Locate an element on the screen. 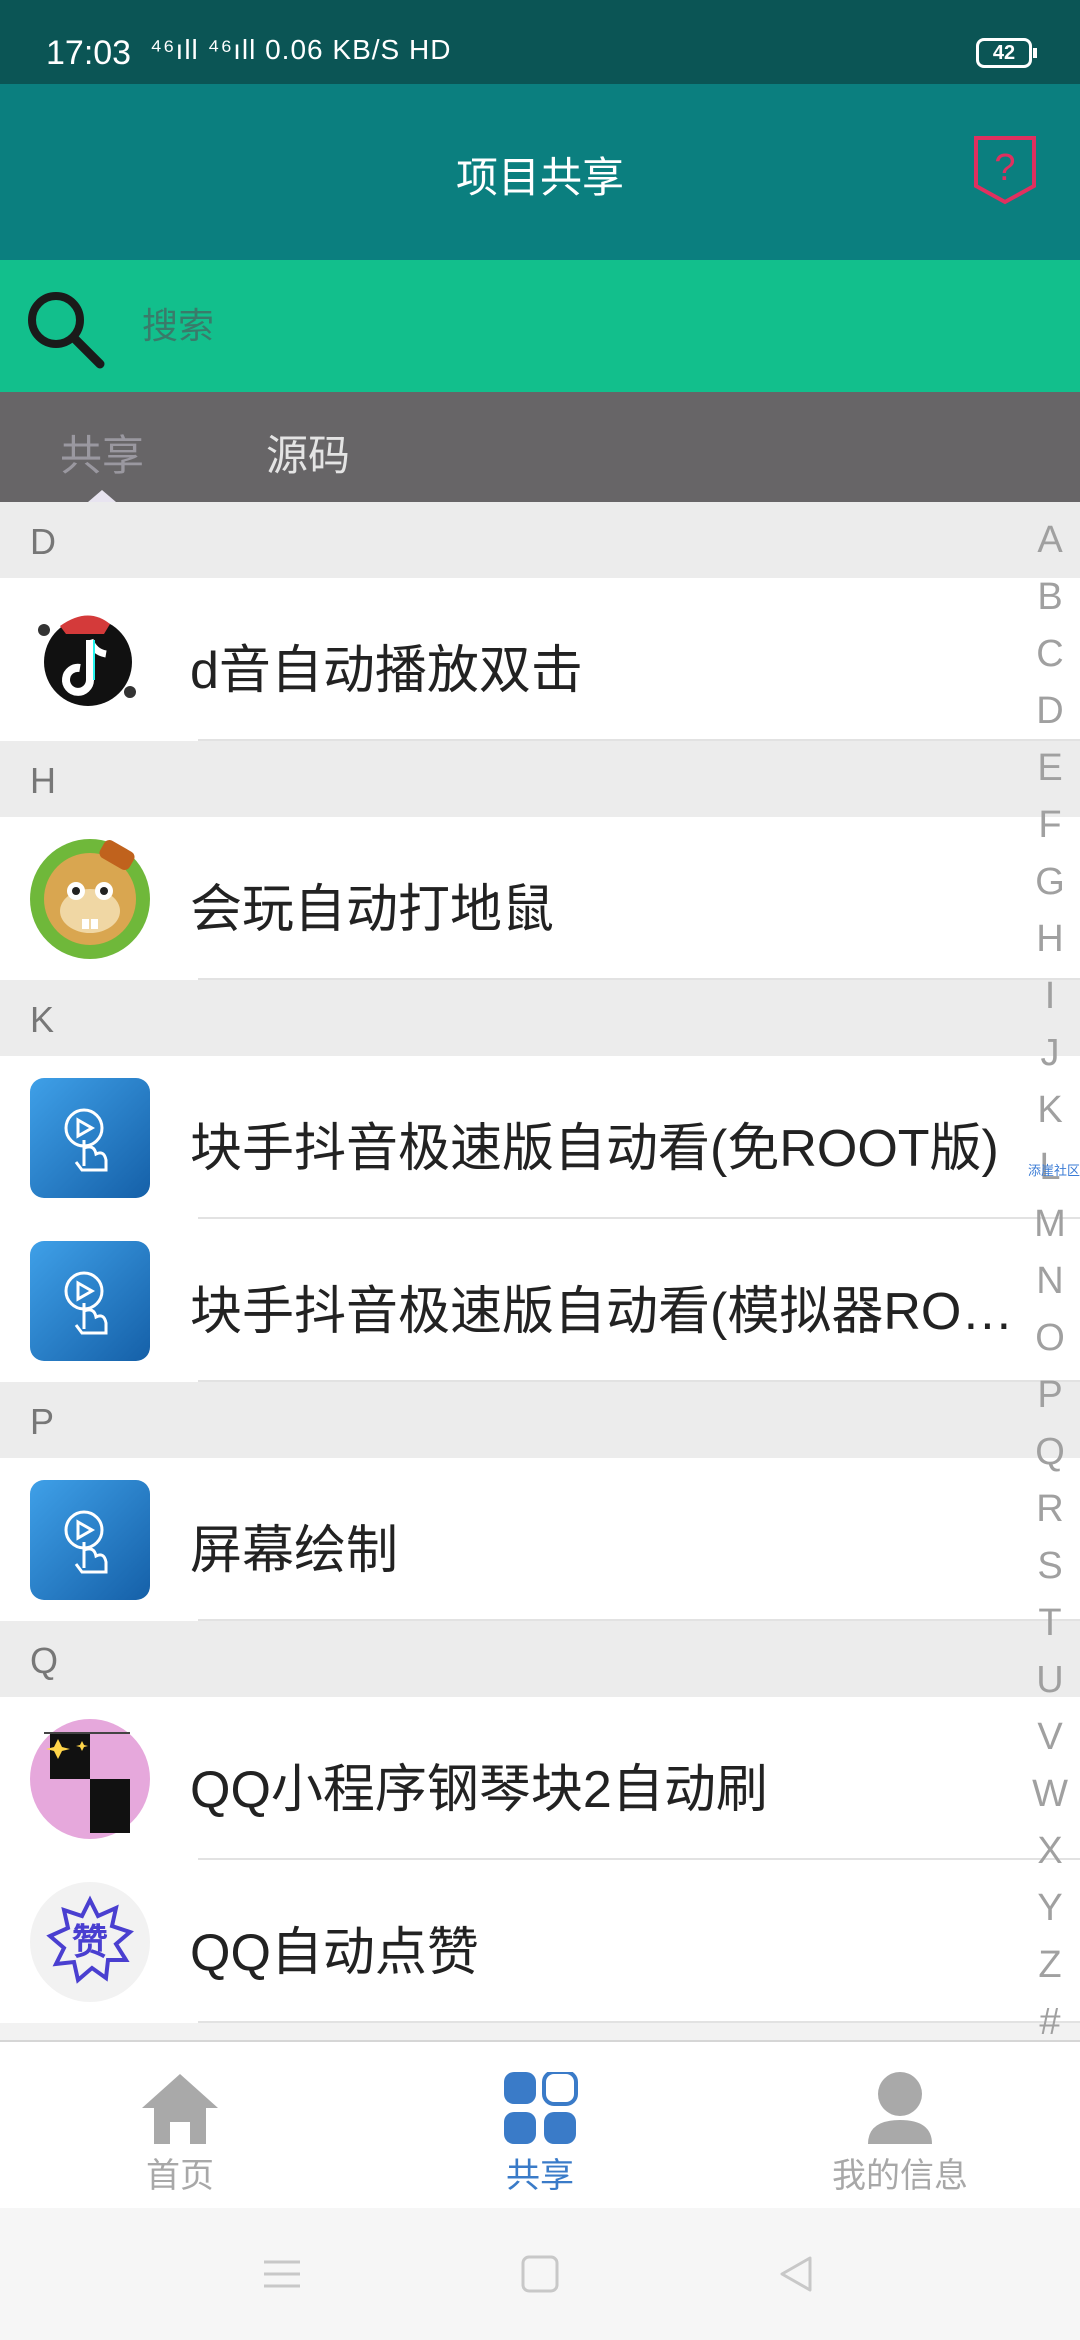 This screenshot has height=2340, width=1080. bottom-nav: 首页 共享 我的信息 is located at coordinates (540, 2124).